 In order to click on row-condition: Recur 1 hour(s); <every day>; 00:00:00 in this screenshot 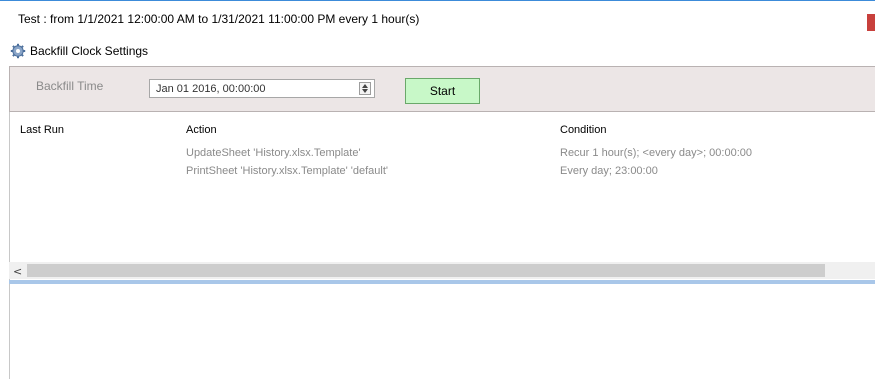, I will do `click(656, 153)`.